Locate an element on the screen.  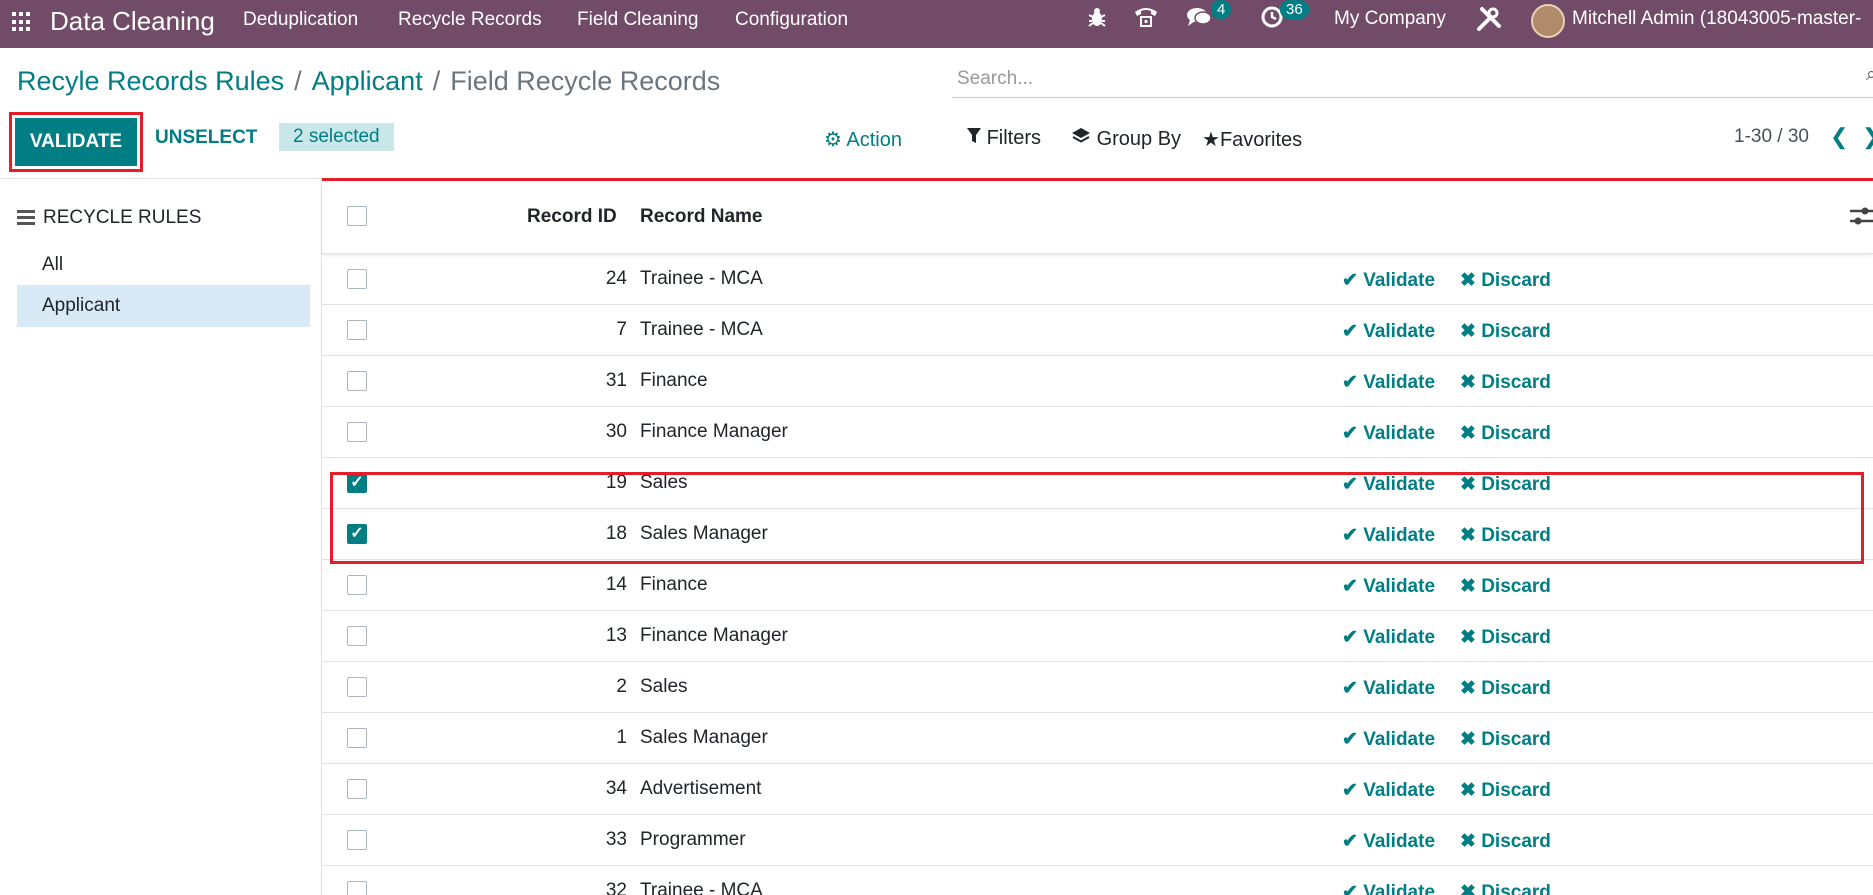
debug-icon is located at coordinates (1097, 20).